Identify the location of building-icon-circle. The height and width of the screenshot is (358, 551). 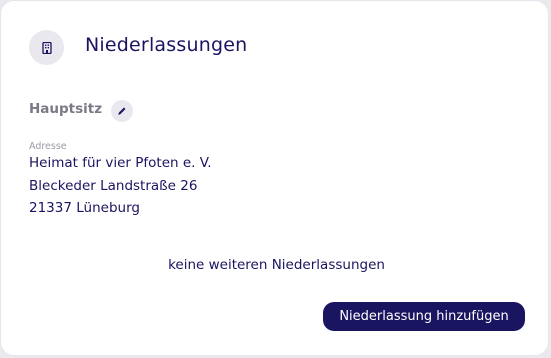
(46, 47).